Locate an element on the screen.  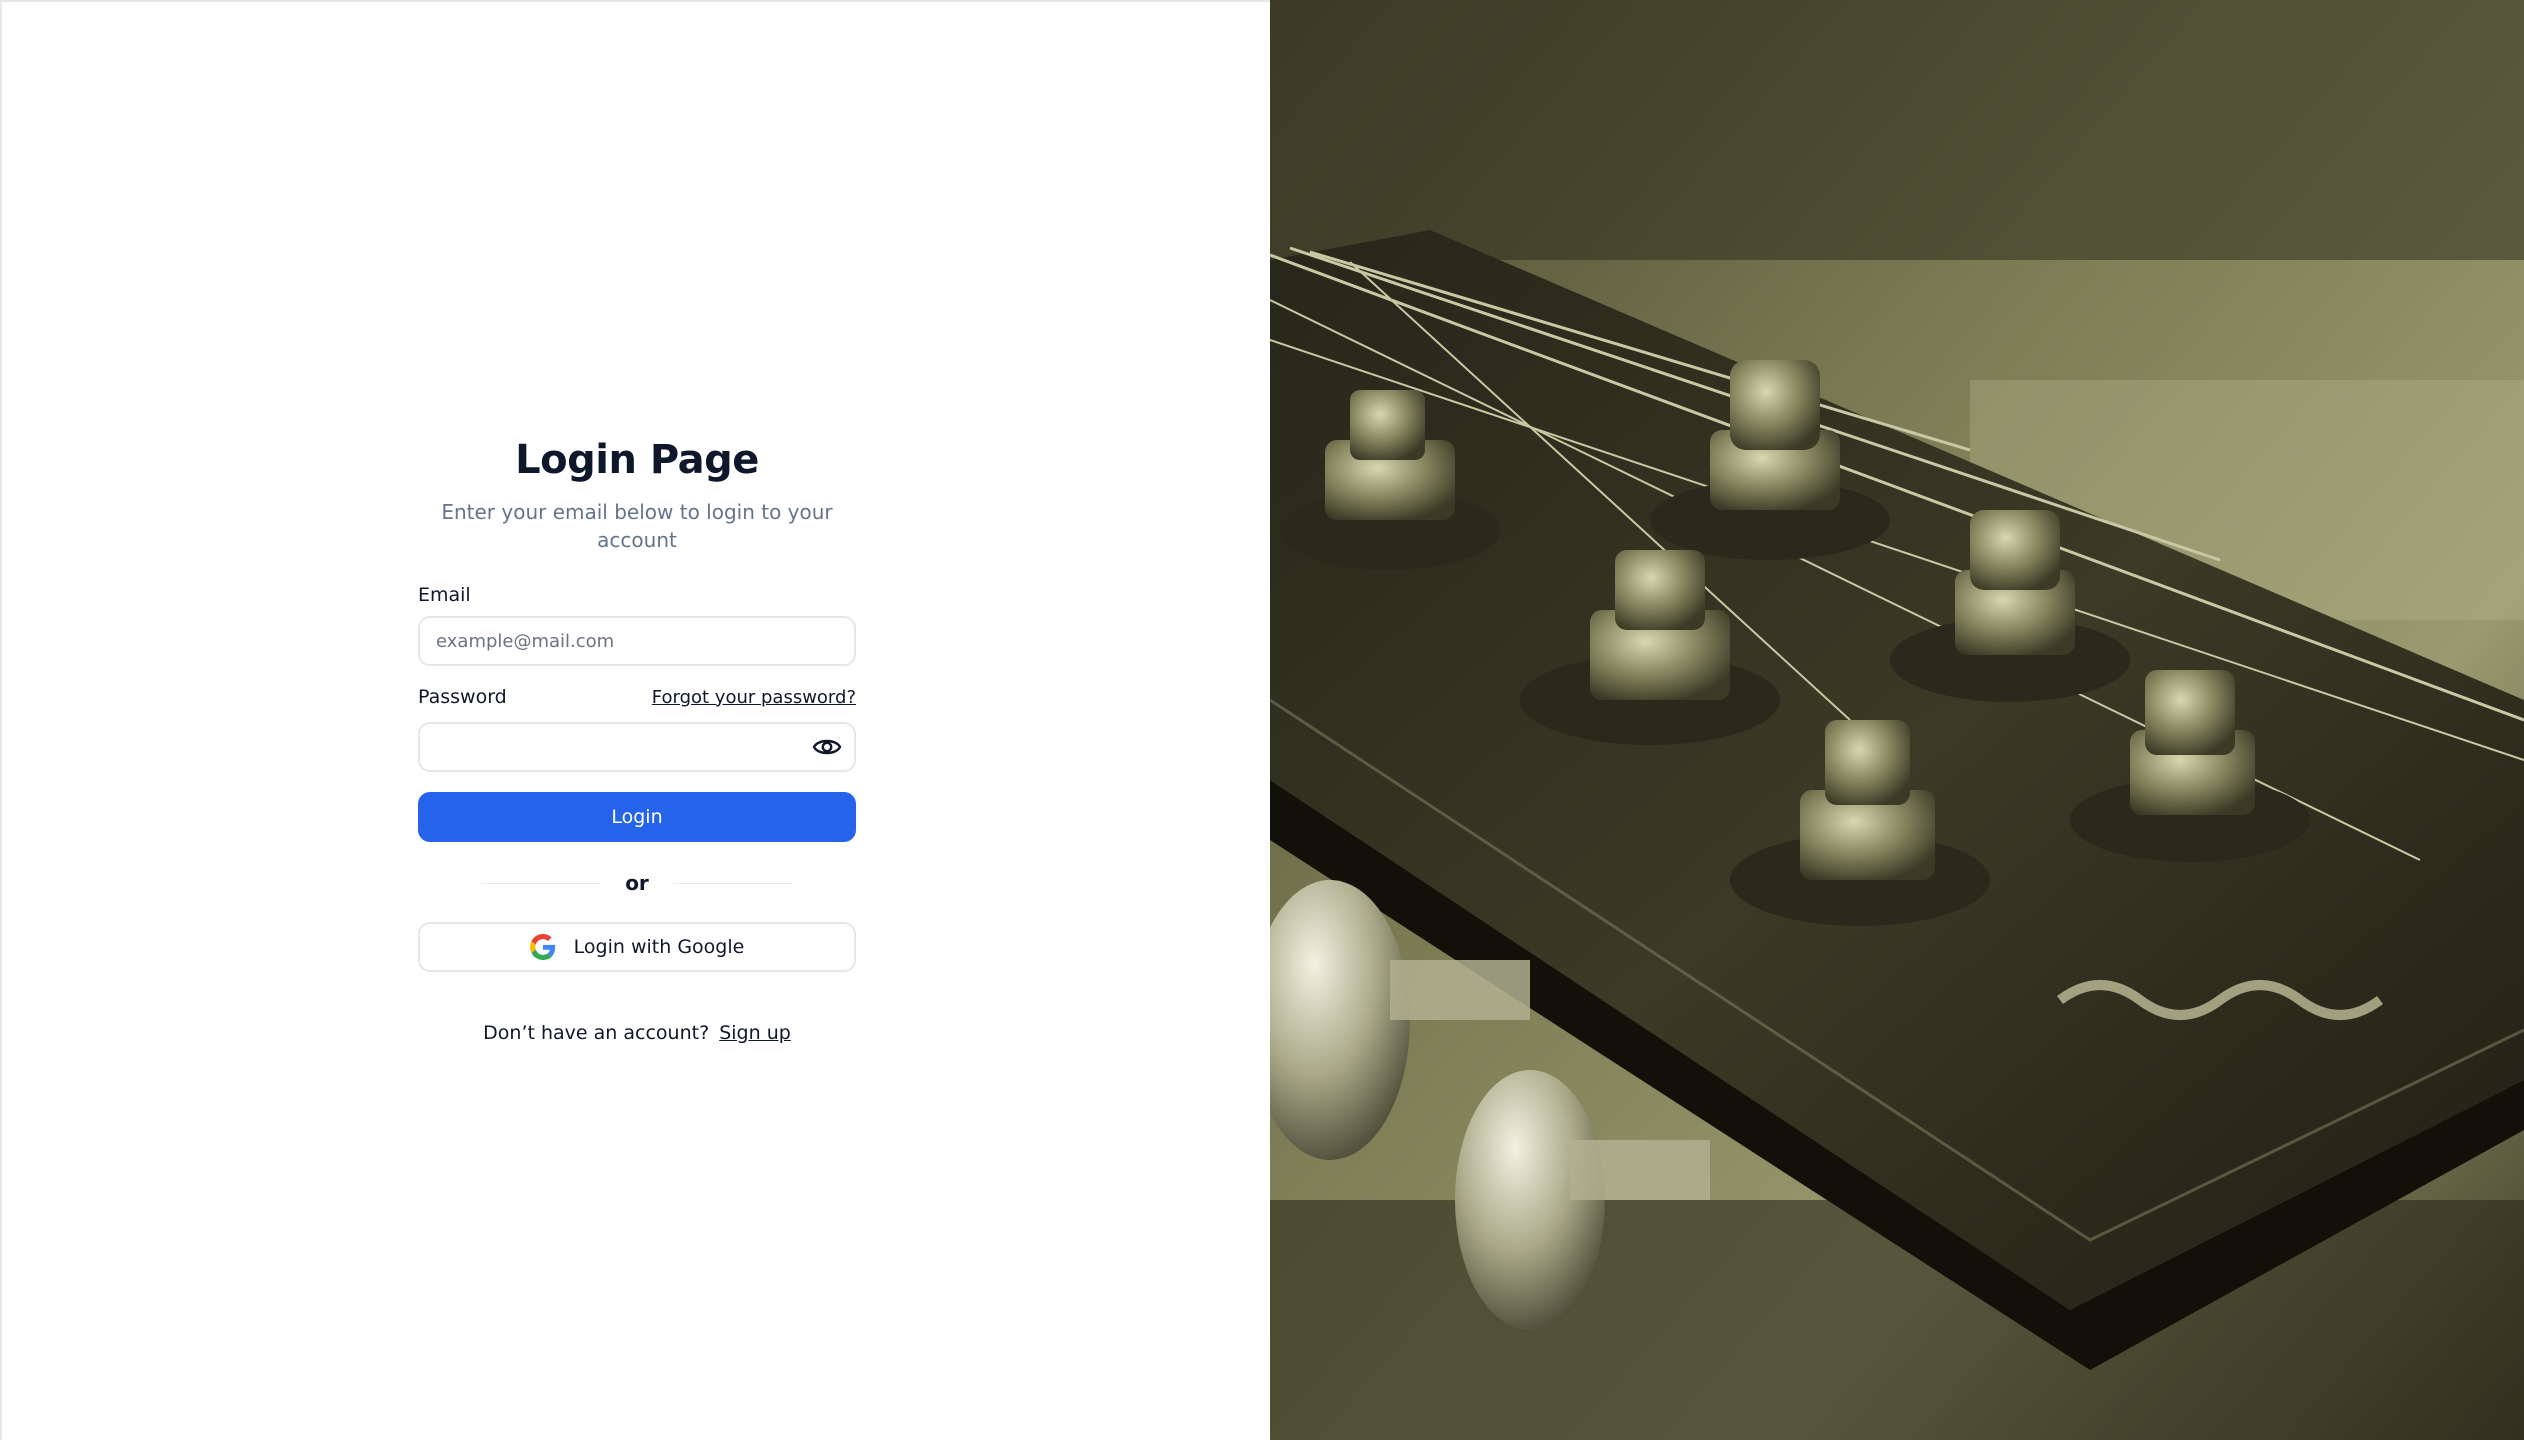
email-field is located at coordinates (637, 641).